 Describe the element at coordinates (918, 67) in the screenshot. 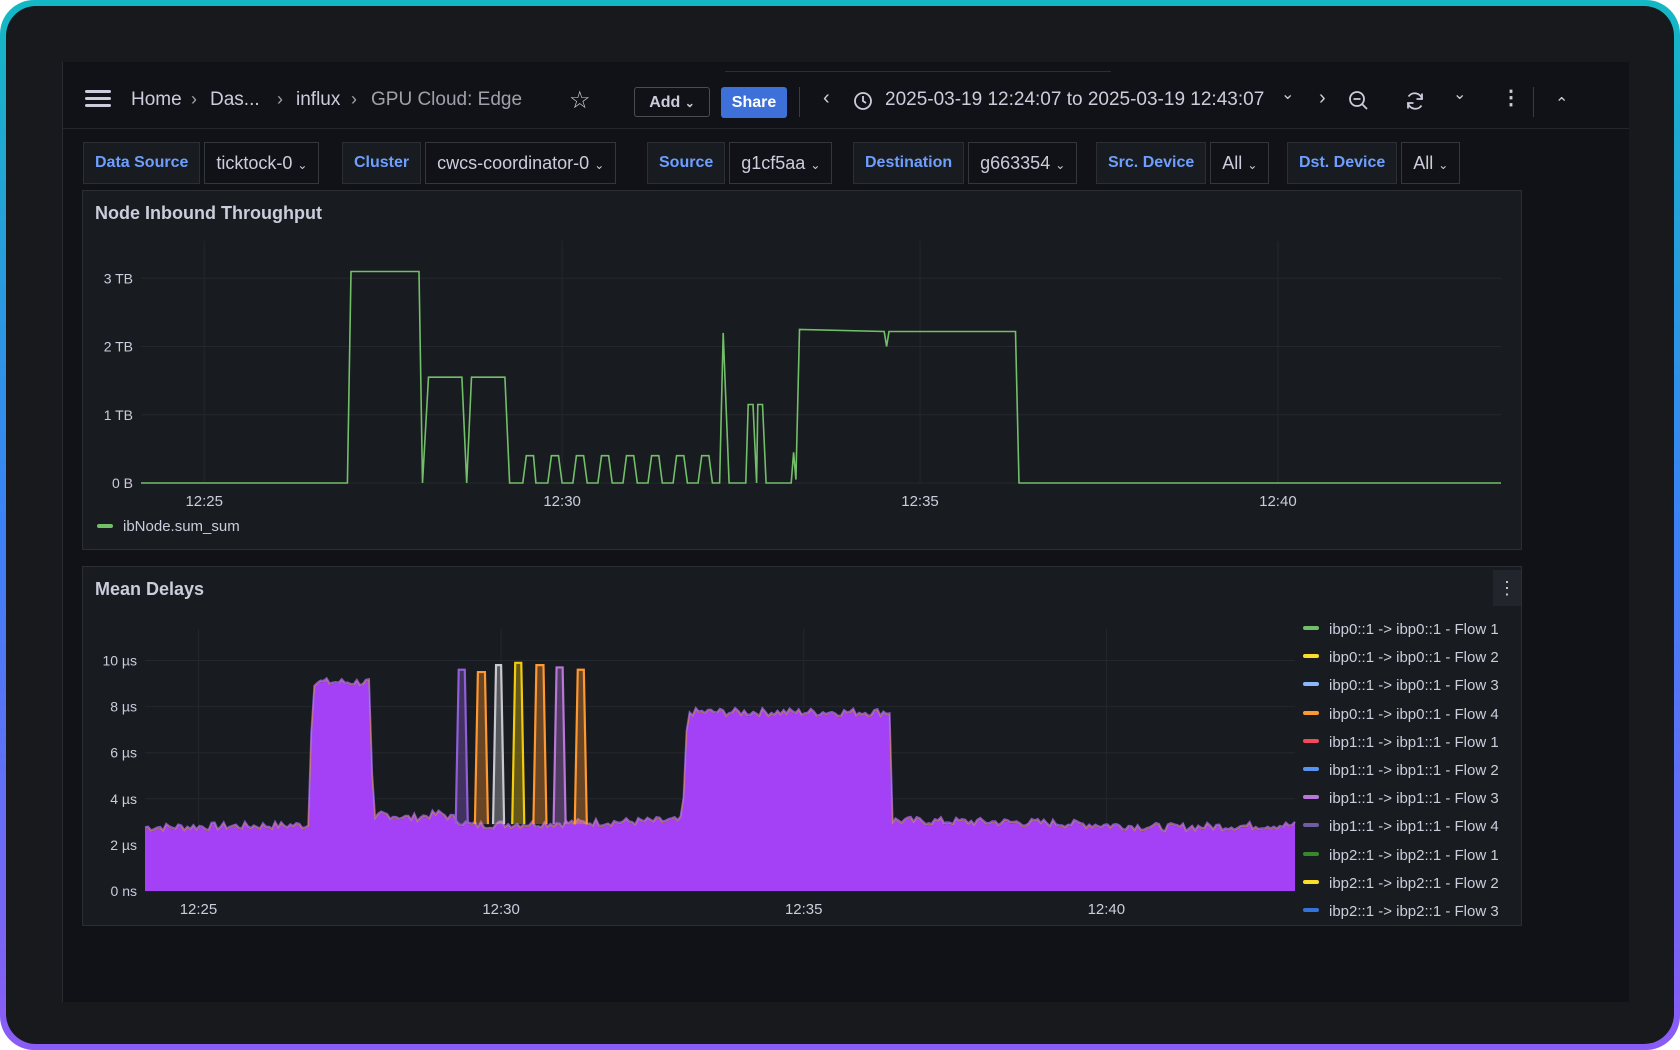

I see `tab-notch` at that location.